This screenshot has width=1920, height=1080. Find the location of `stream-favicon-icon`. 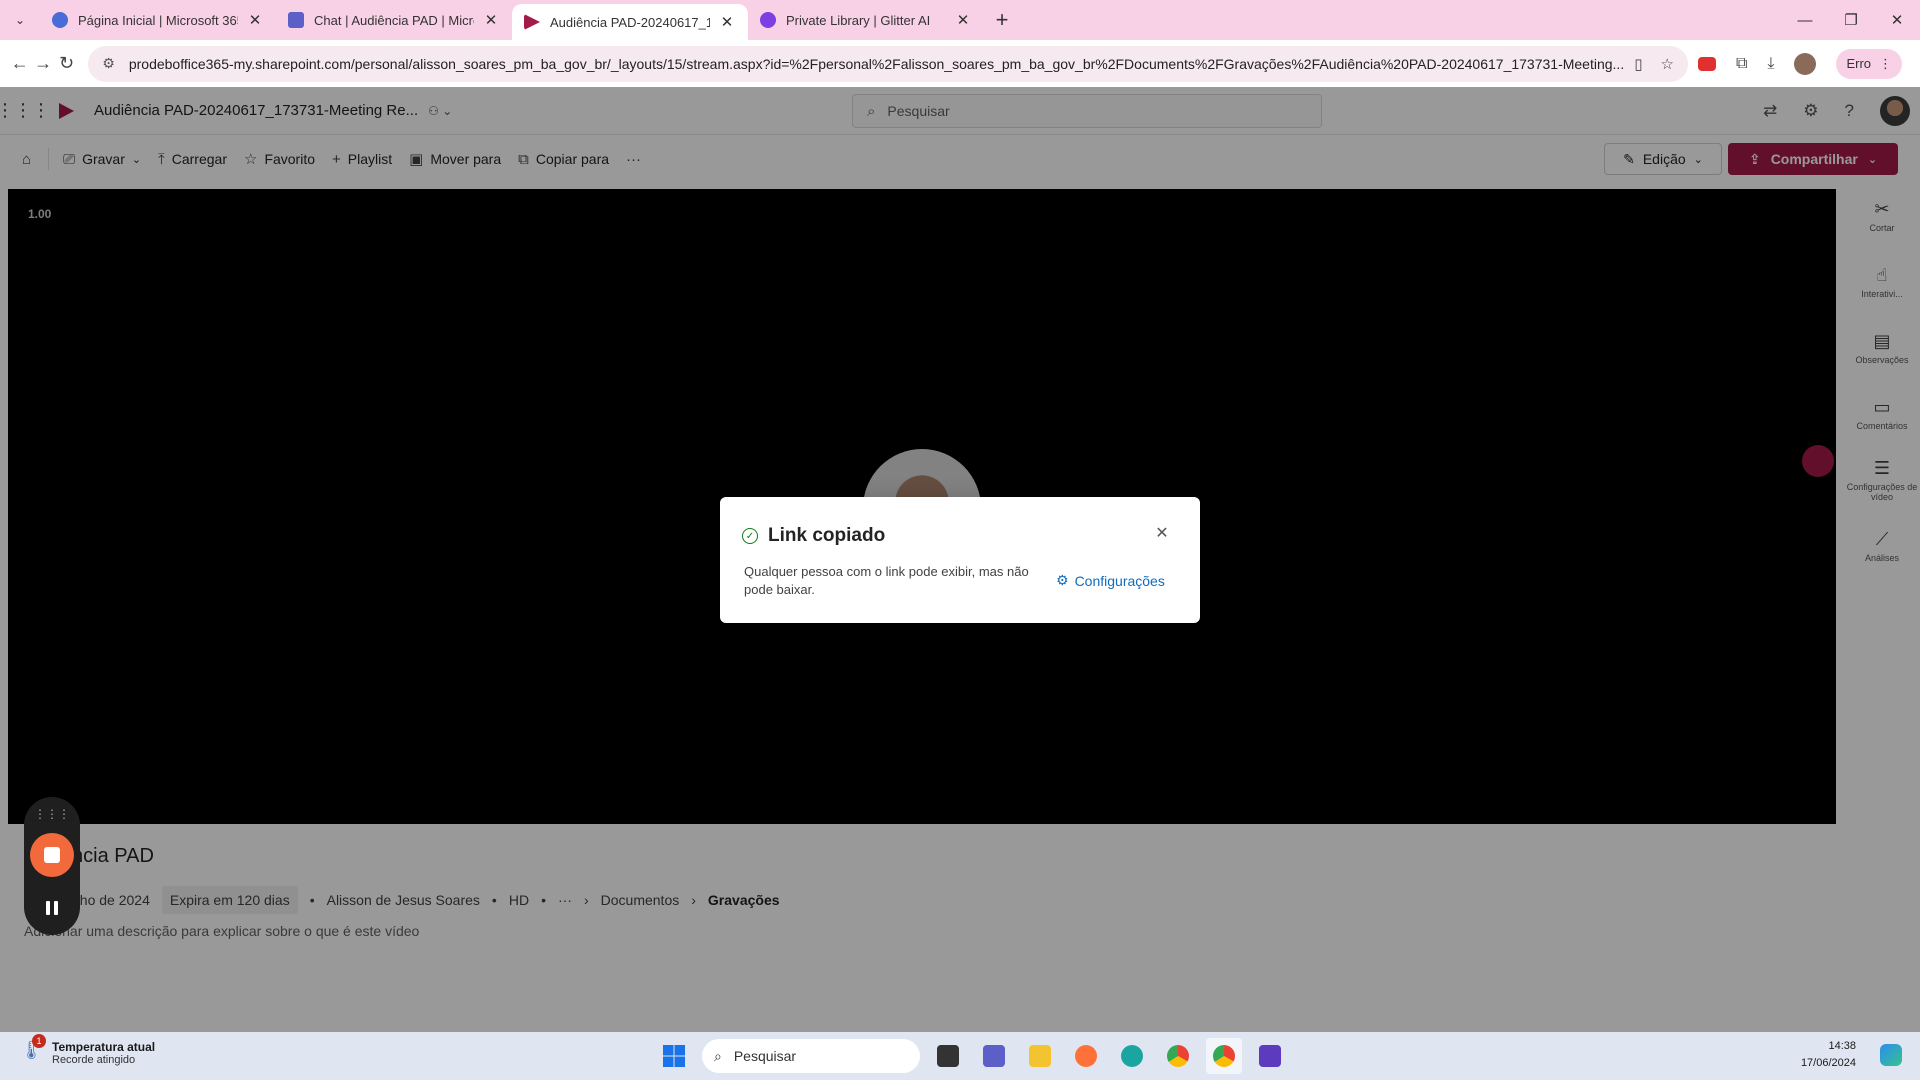

stream-favicon-icon is located at coordinates (532, 22).